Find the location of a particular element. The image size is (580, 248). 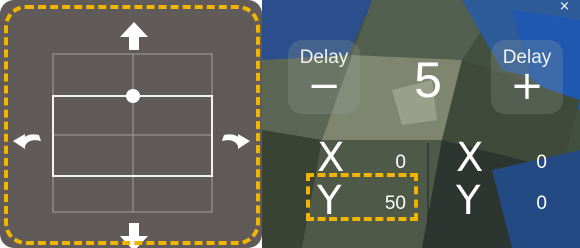

left-x-label: X is located at coordinates (331, 158).